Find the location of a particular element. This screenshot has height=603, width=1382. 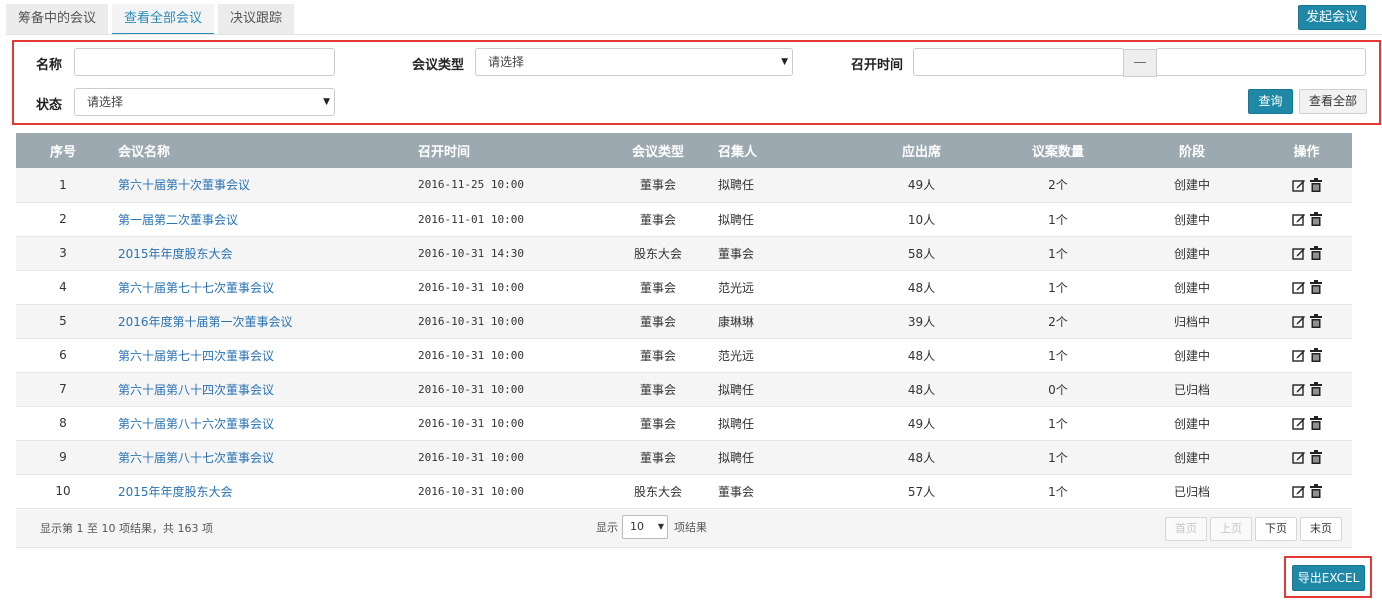

tab-preparing-meetings: 筹备中的会议 is located at coordinates (57, 19).